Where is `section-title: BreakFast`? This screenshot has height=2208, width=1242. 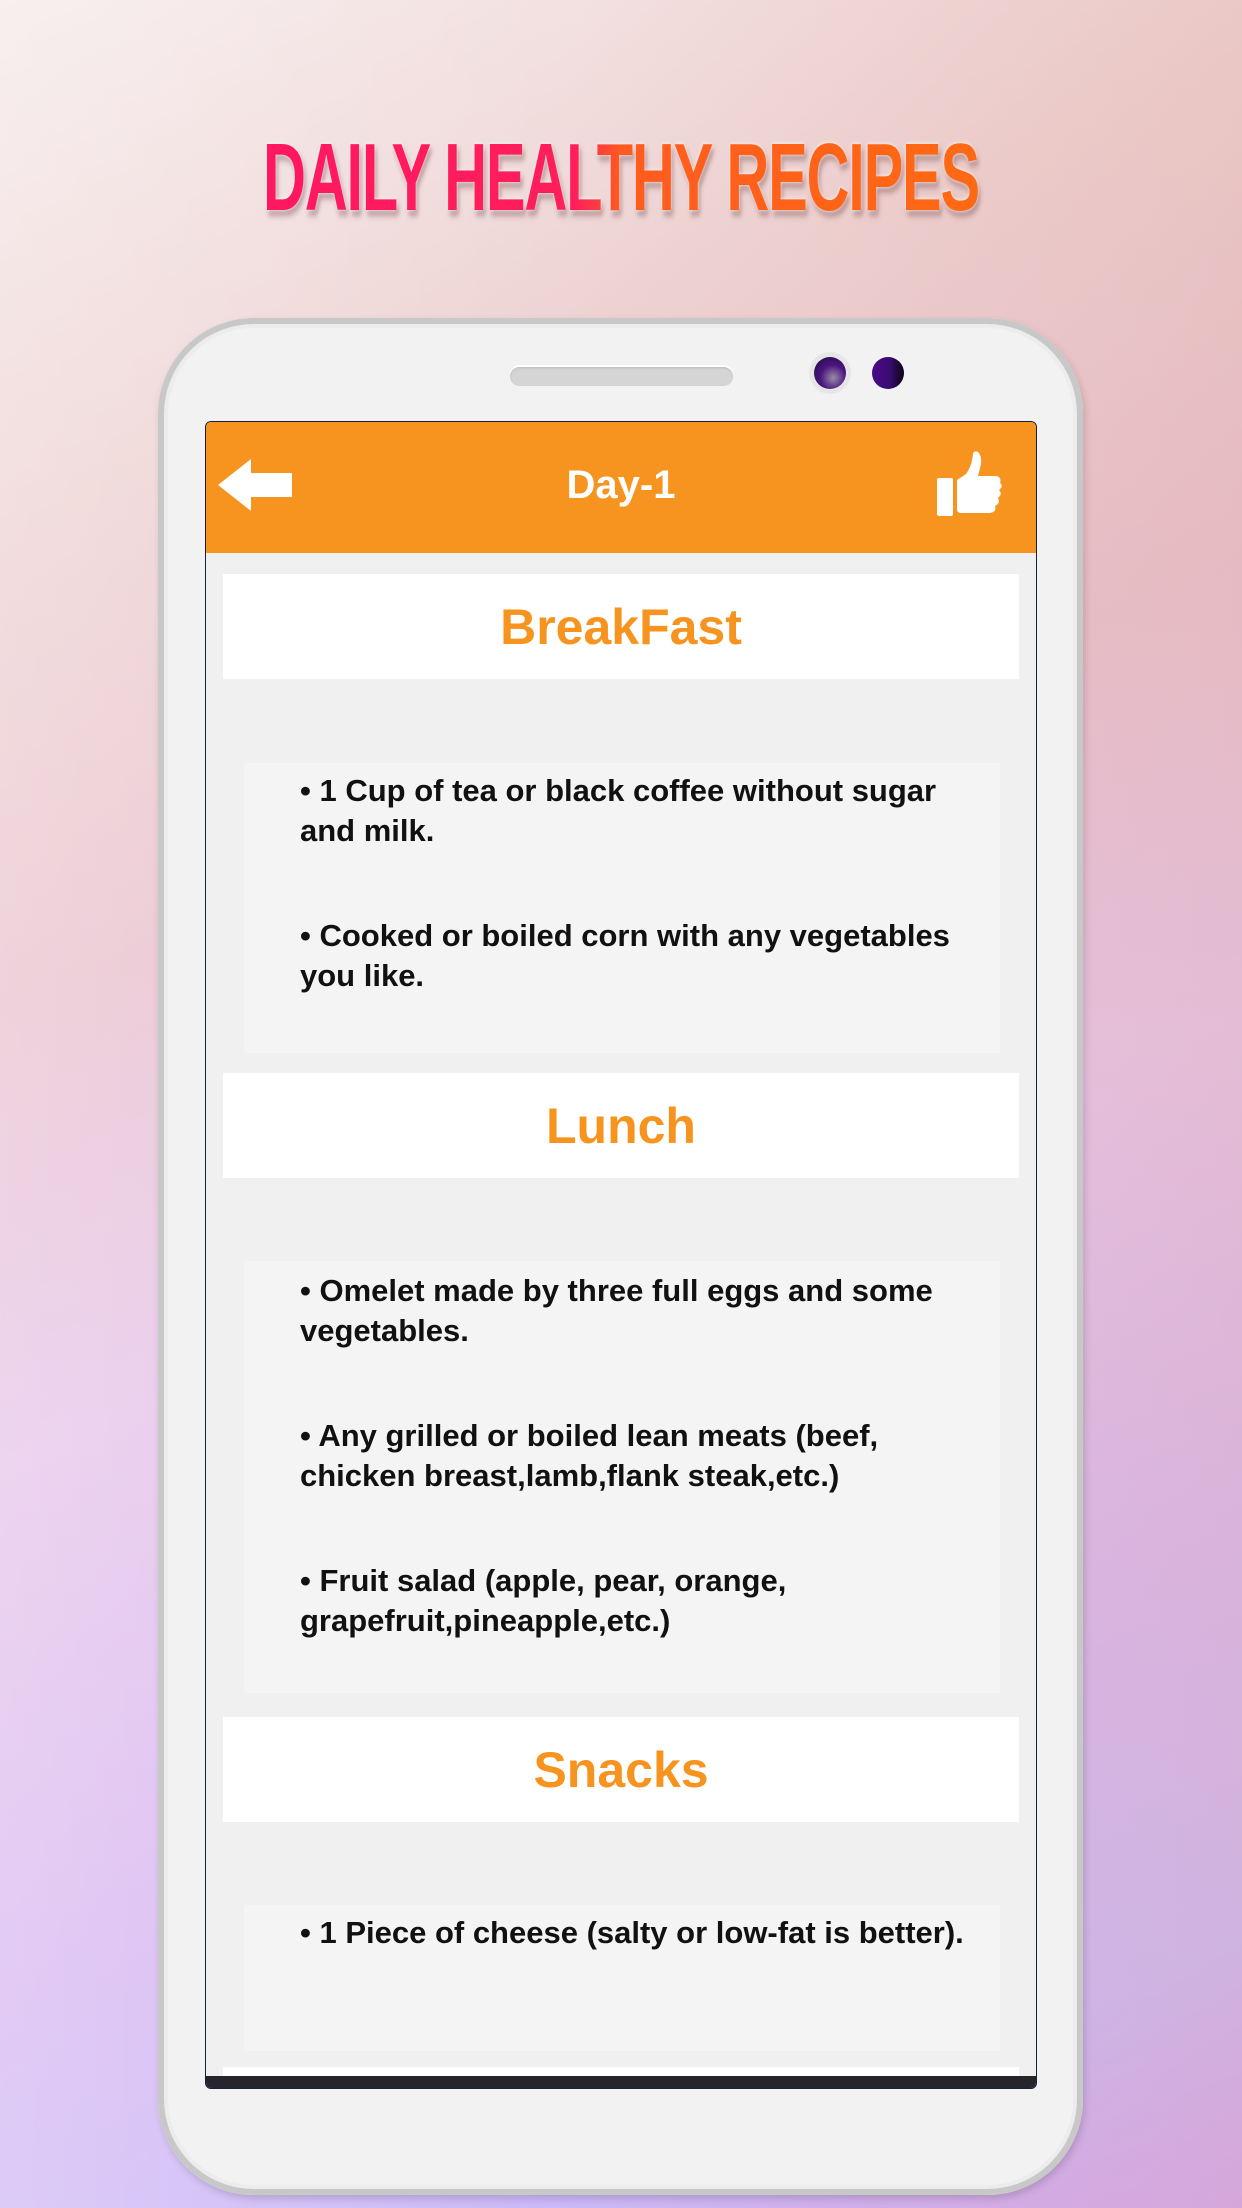
section-title: BreakFast is located at coordinates (621, 626).